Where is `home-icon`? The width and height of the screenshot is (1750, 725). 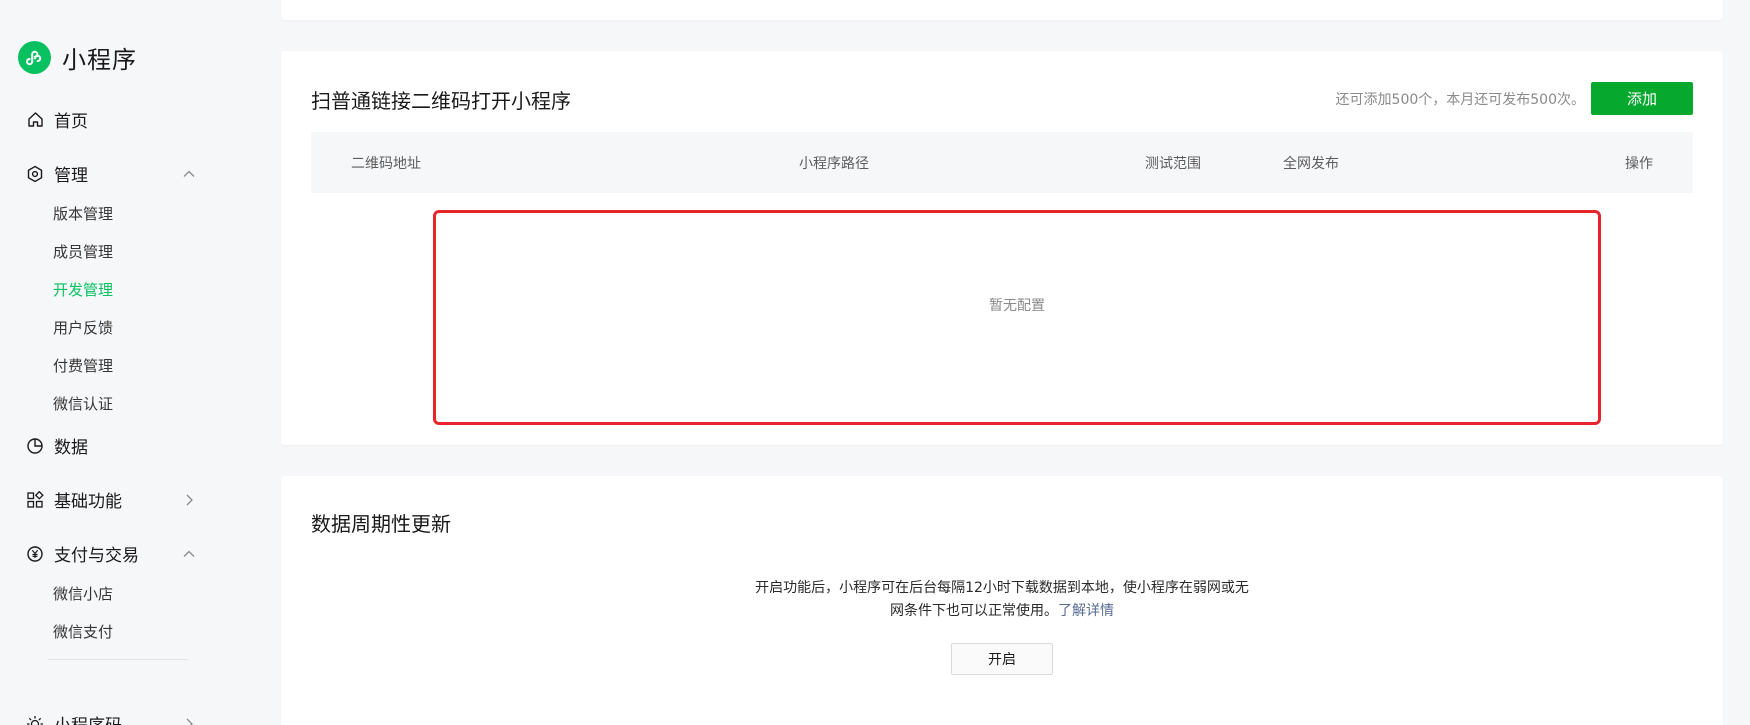 home-icon is located at coordinates (35, 120).